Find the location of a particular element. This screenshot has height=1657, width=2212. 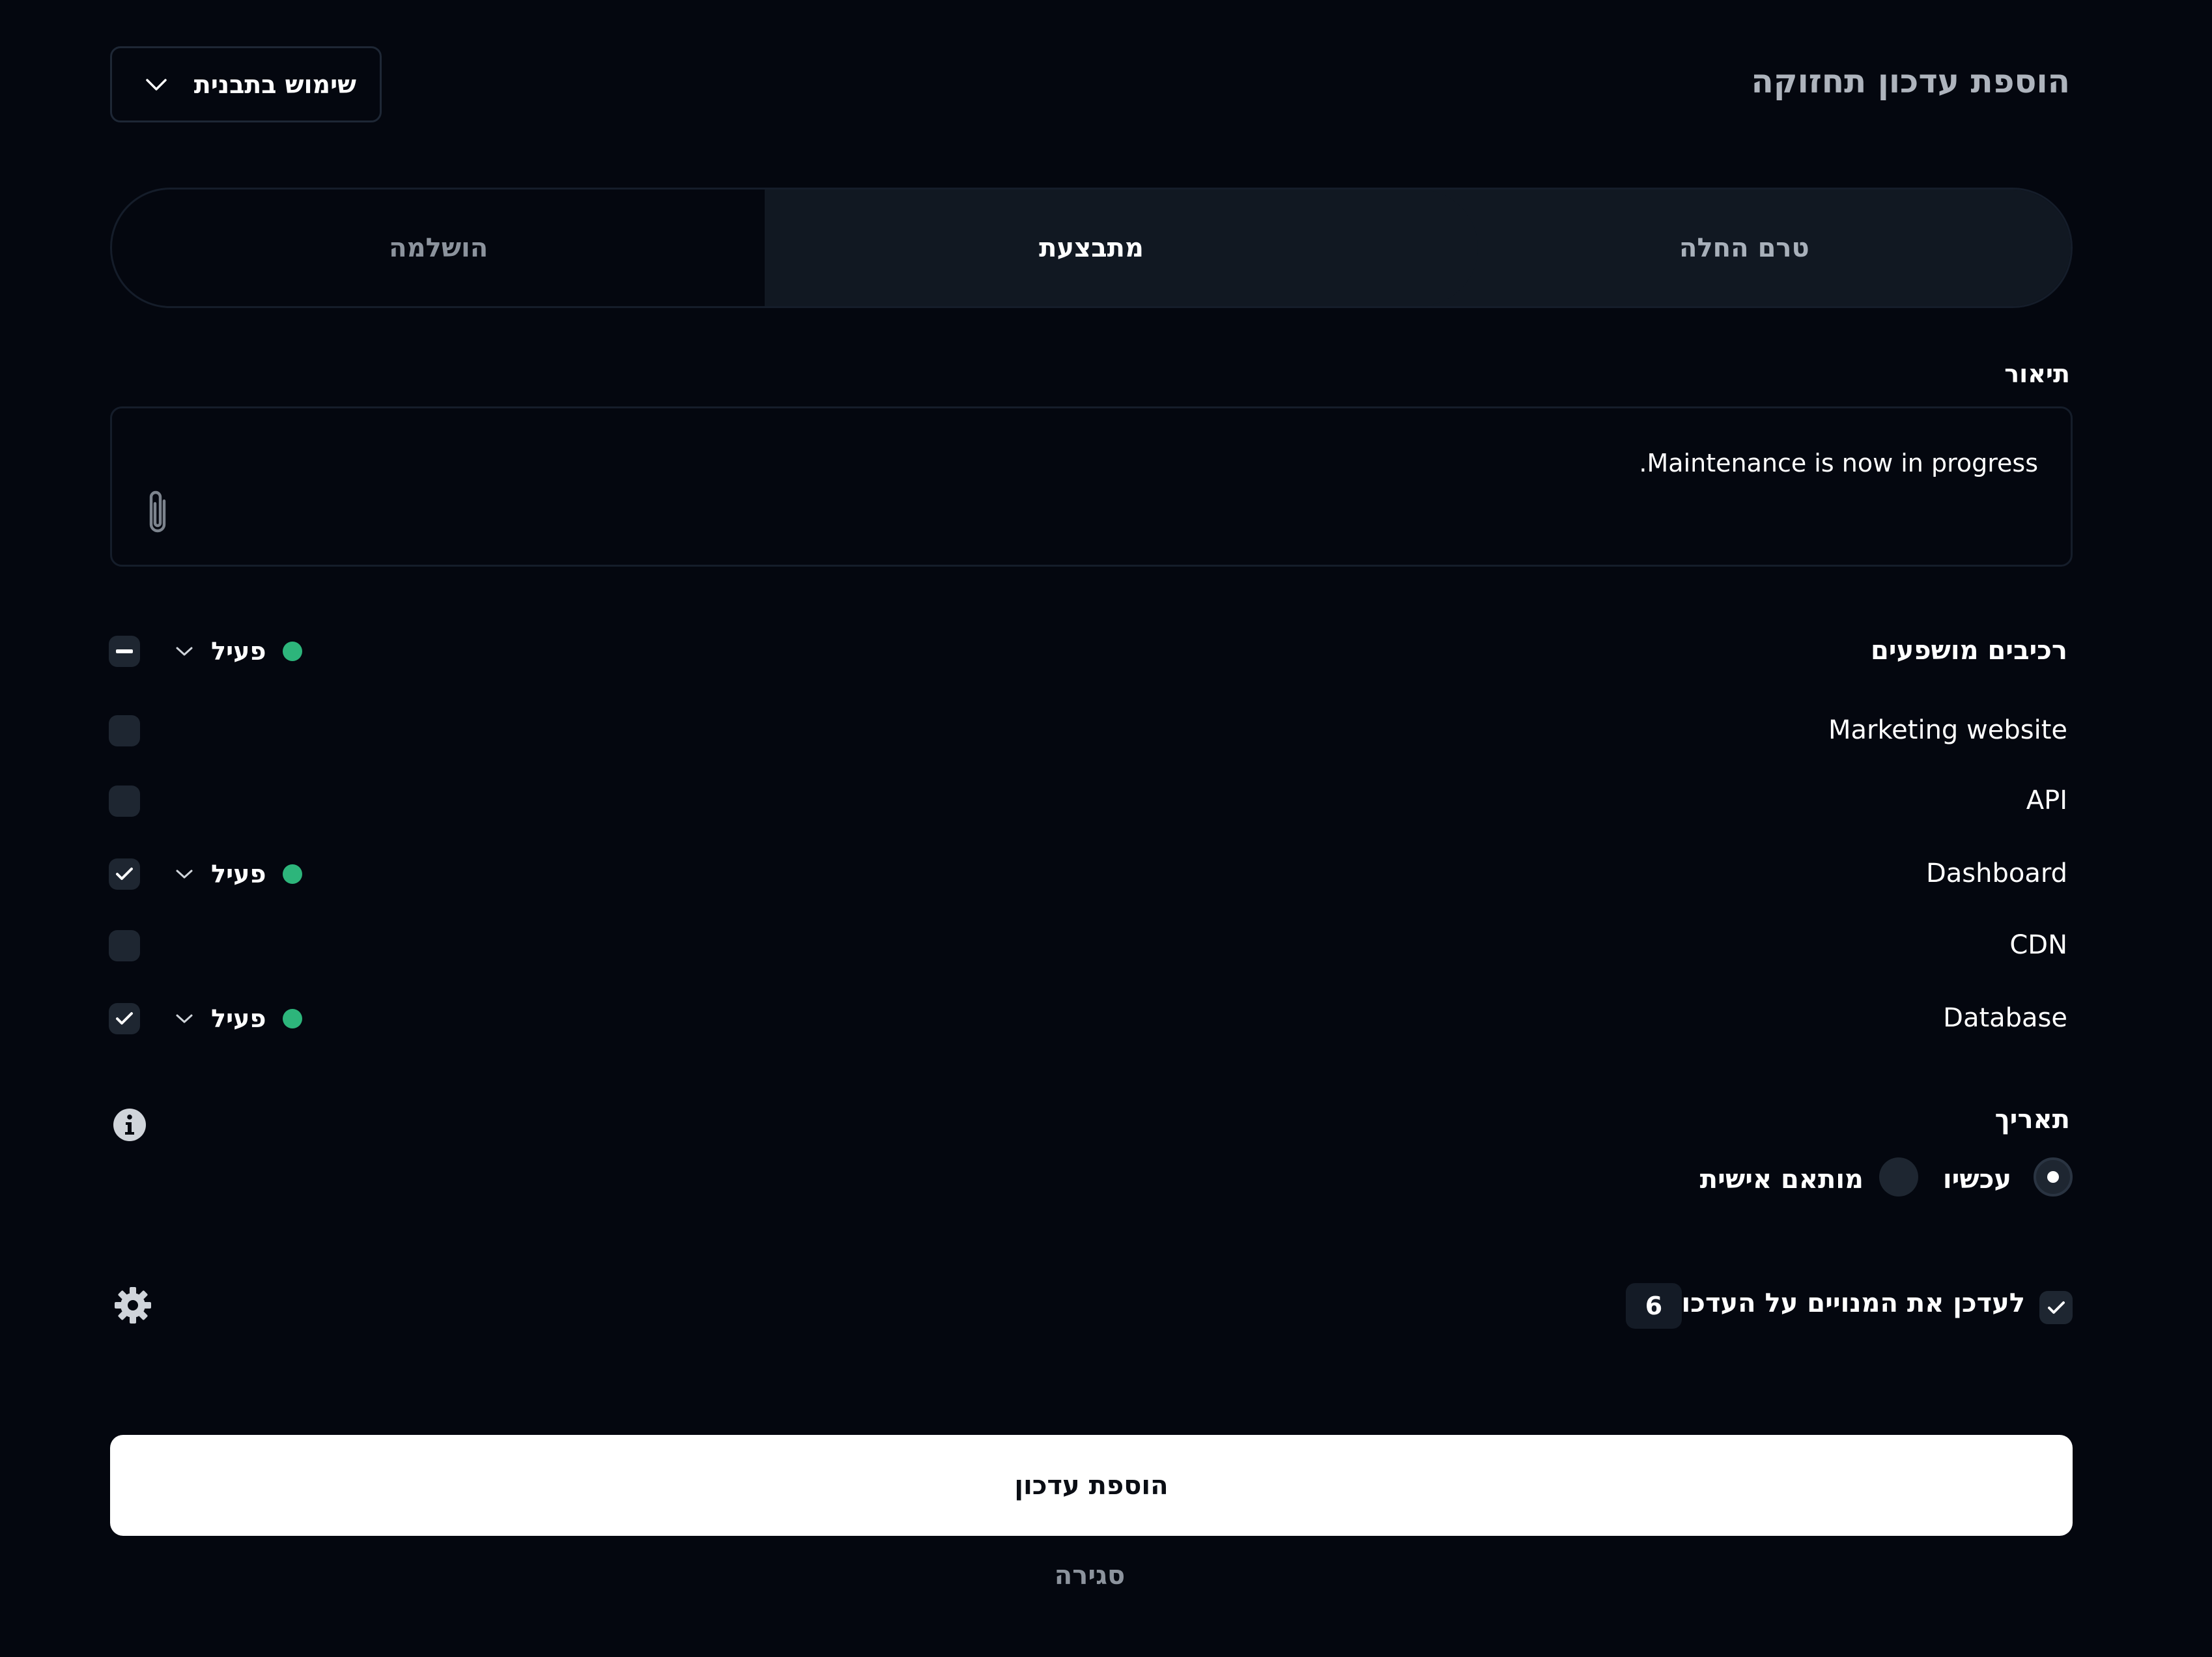

notify-subscribers-label: לעדכן את המנויים על העדכון is located at coordinates (1849, 1303).